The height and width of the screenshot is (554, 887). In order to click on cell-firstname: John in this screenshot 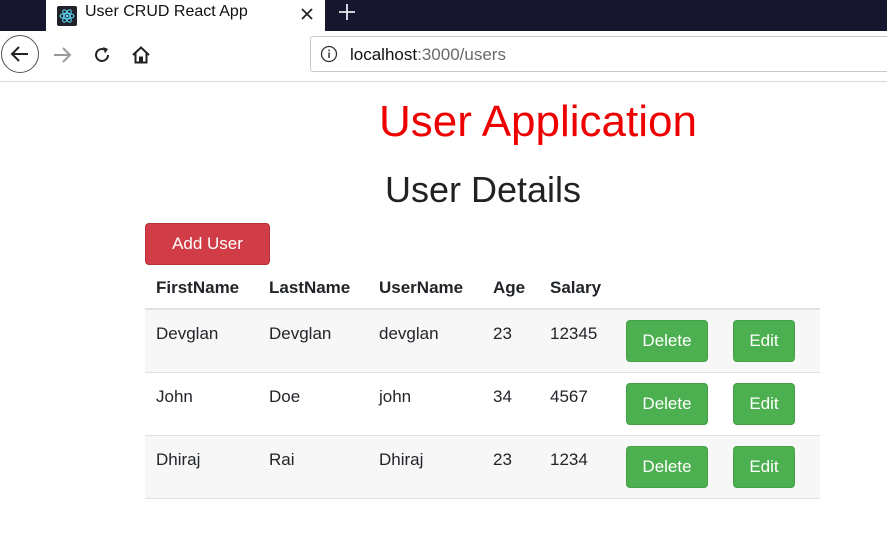, I will do `click(174, 396)`.